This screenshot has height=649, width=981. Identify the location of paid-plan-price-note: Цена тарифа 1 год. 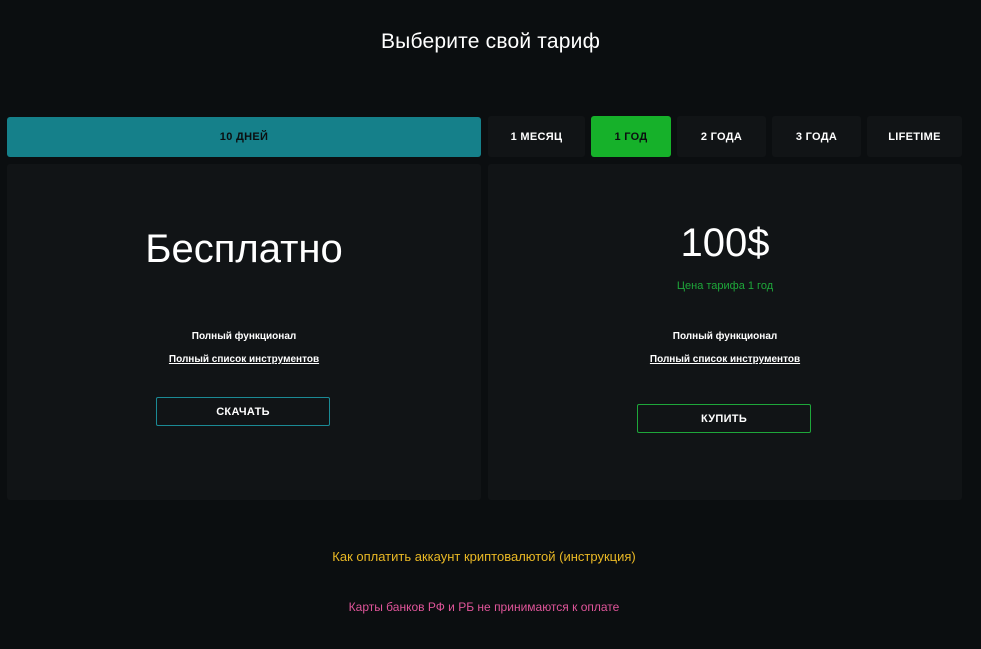
(725, 286).